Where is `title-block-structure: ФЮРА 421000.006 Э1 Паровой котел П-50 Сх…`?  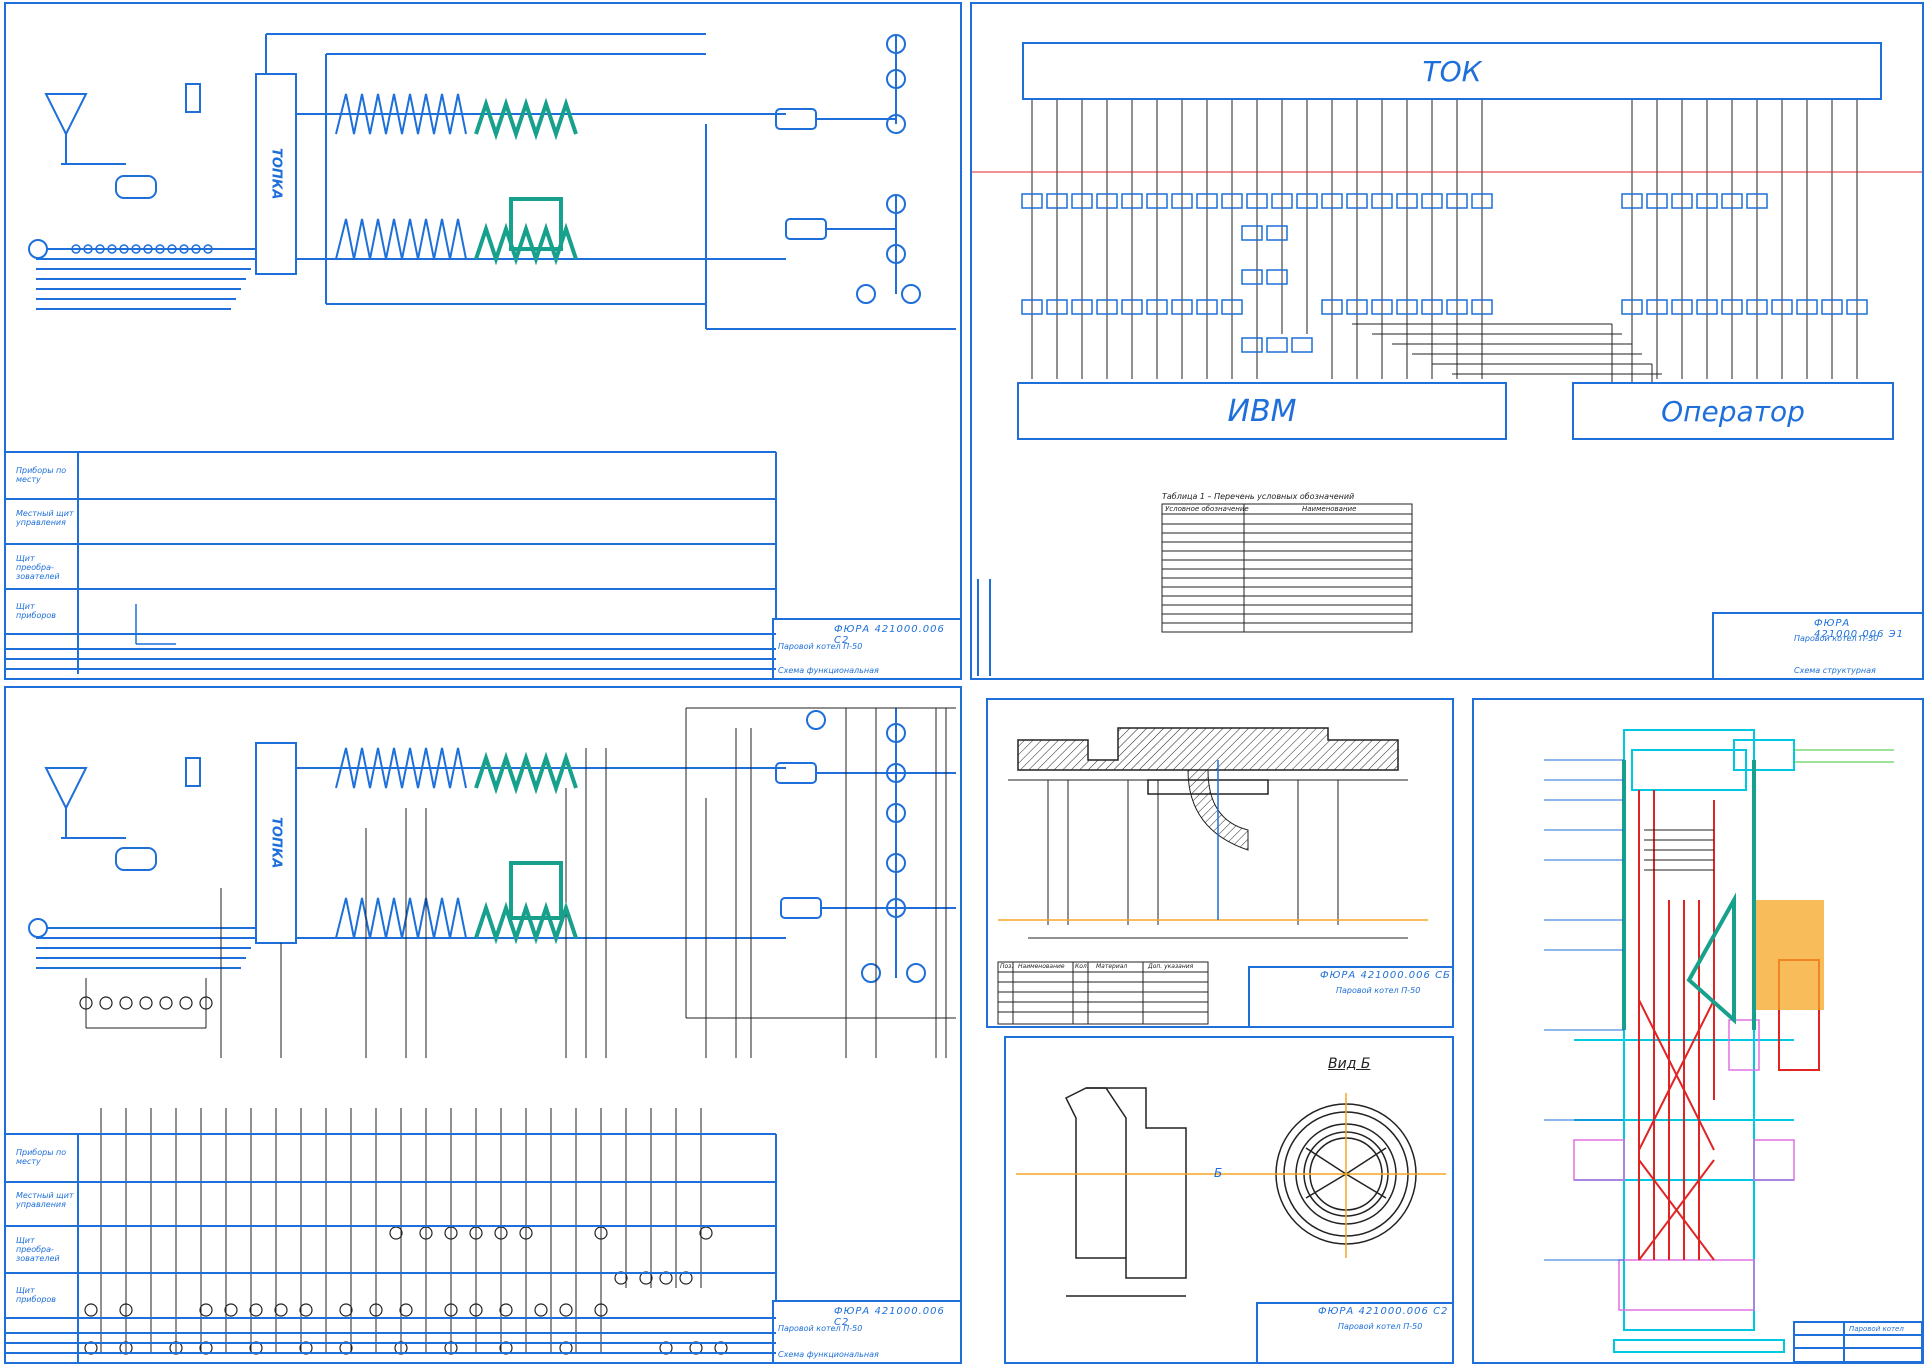 title-block-structure: ФЮРА 421000.006 Э1 Паровой котел П-50 Сх… is located at coordinates (1817, 645).